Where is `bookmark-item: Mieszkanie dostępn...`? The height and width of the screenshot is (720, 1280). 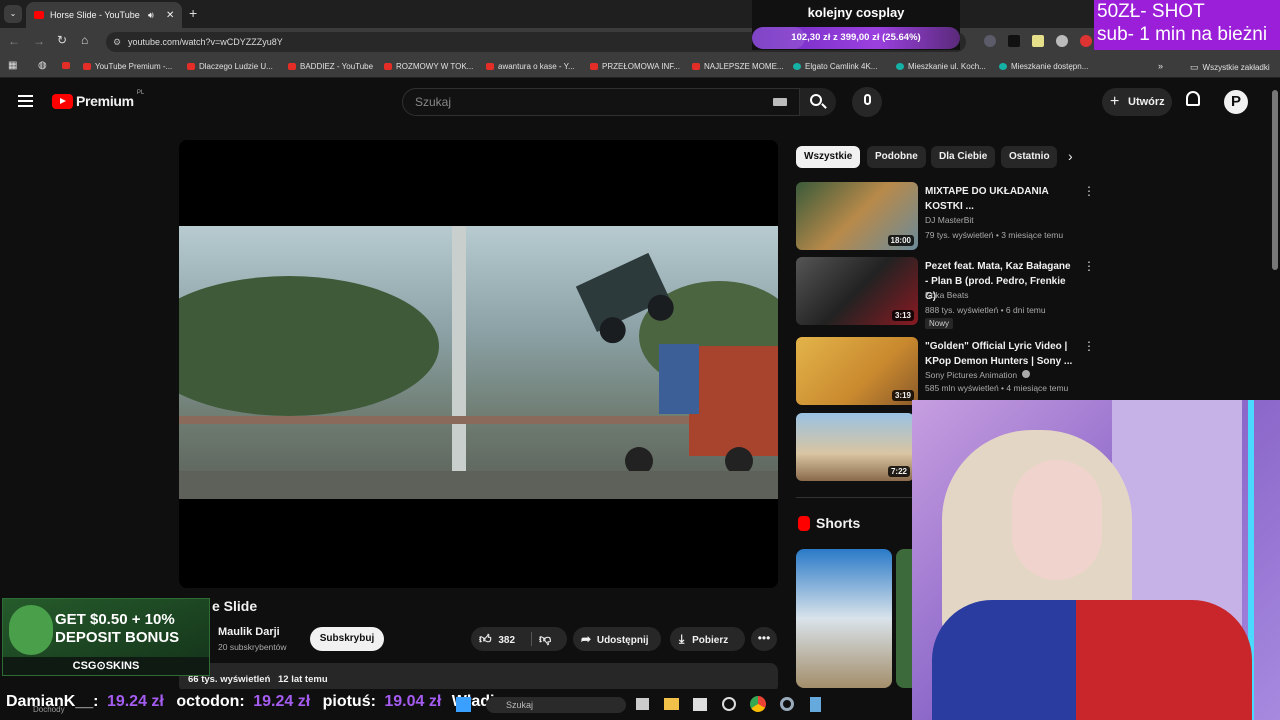
bookmark-item: Mieszkanie dostępn... is located at coordinates (1043, 66).